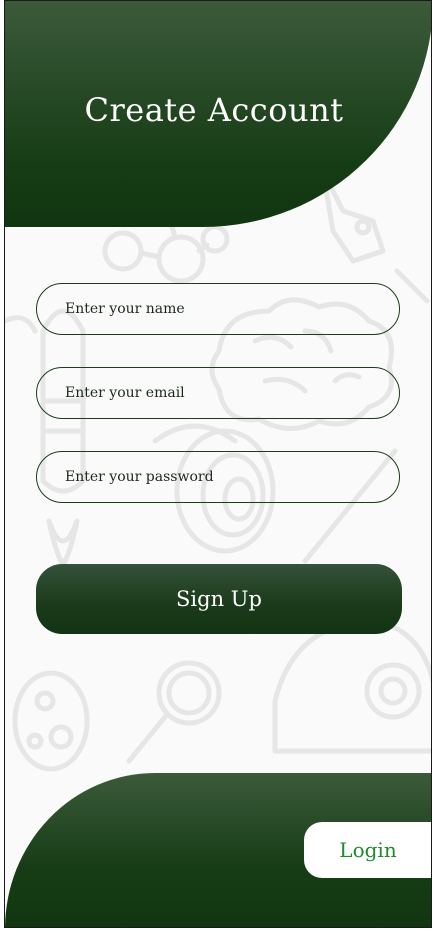 The image size is (436, 934). I want to click on page-title: Create Account, so click(214, 110).